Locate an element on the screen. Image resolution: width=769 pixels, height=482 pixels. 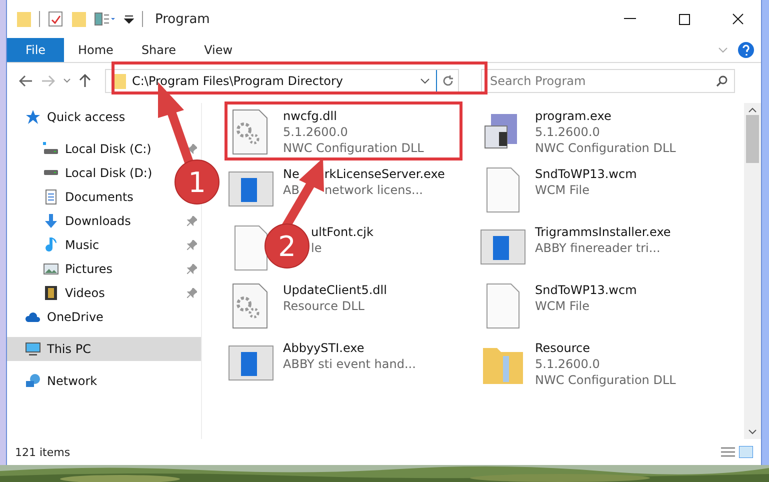
sidebar-item: This PC is located at coordinates (104, 349).